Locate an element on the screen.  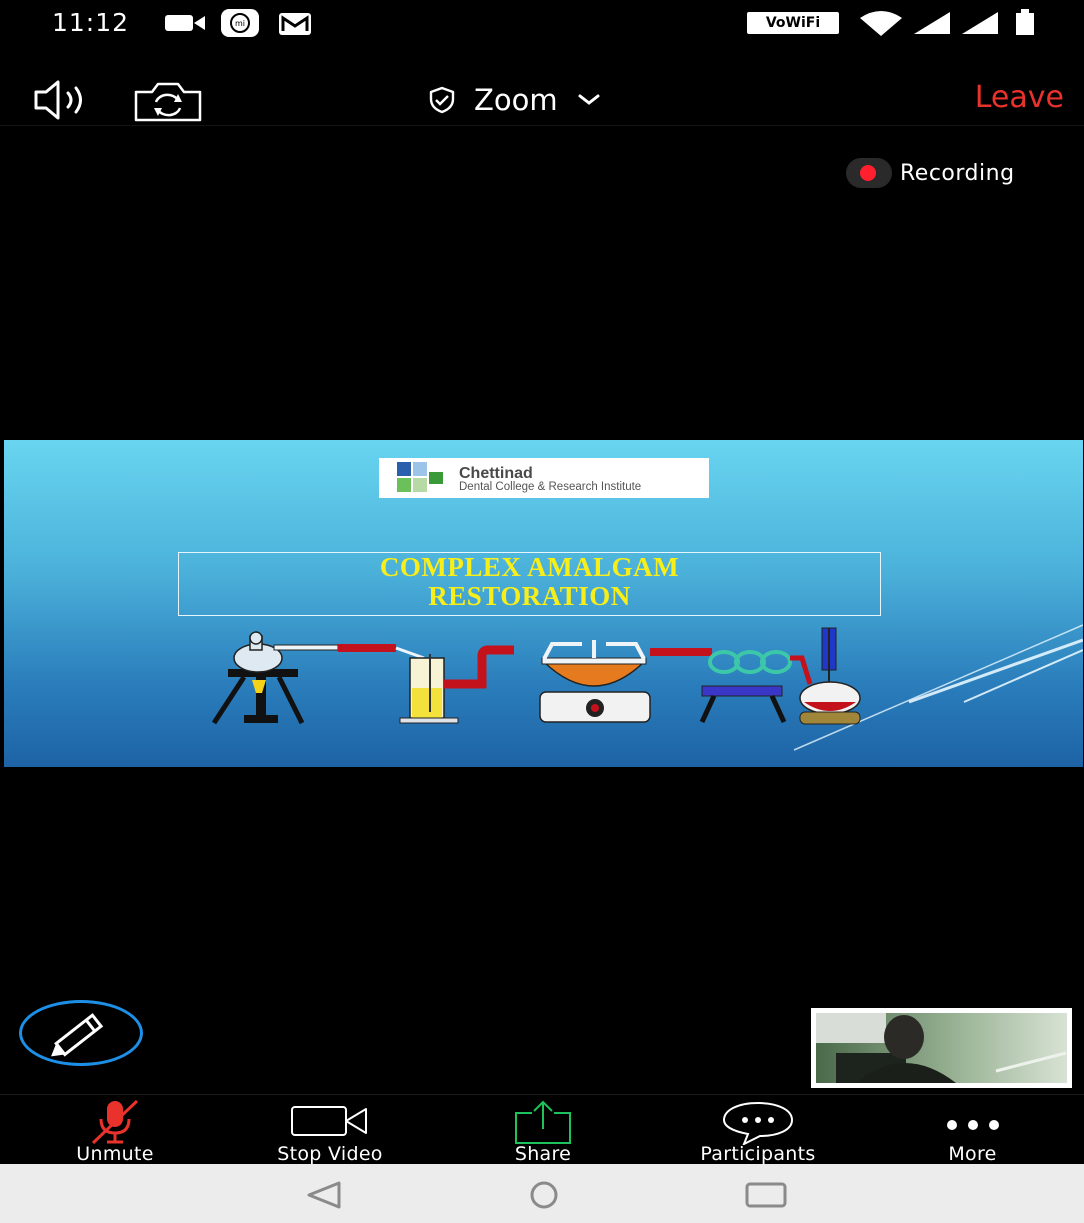
slide-title-line-2: RESTORATION is located at coordinates (529, 596).